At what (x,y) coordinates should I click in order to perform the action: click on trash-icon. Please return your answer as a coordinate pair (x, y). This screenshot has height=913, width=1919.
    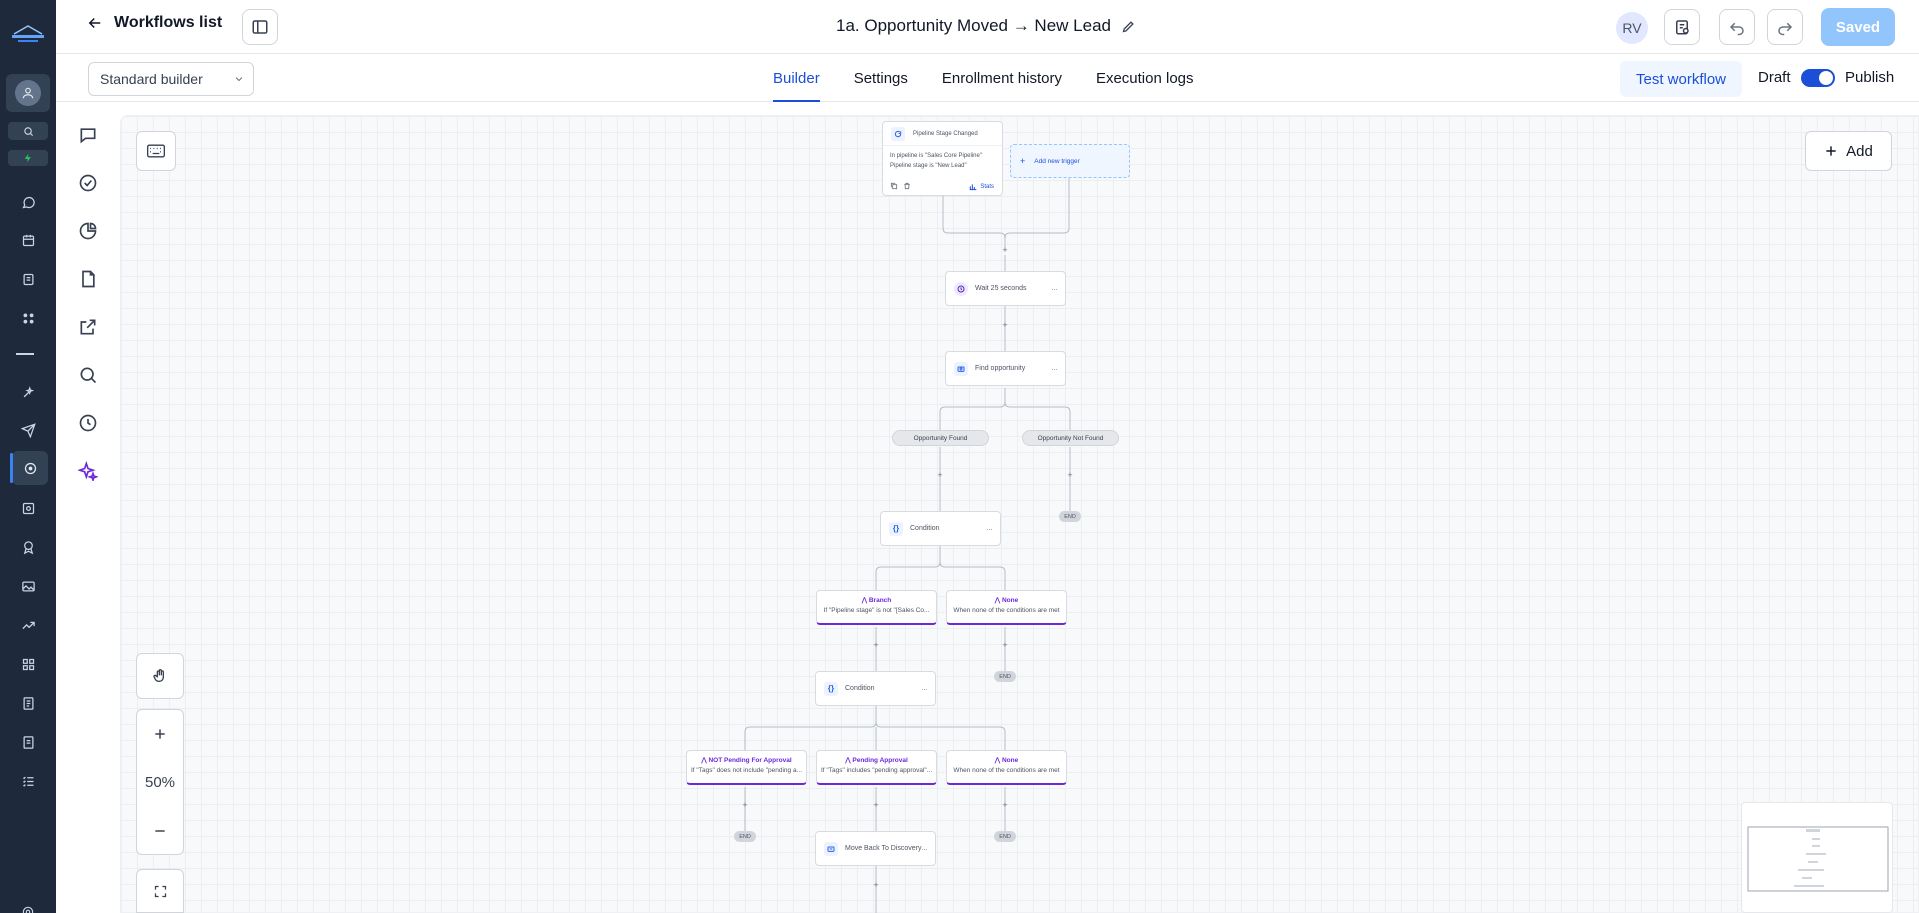
    Looking at the image, I should click on (907, 186).